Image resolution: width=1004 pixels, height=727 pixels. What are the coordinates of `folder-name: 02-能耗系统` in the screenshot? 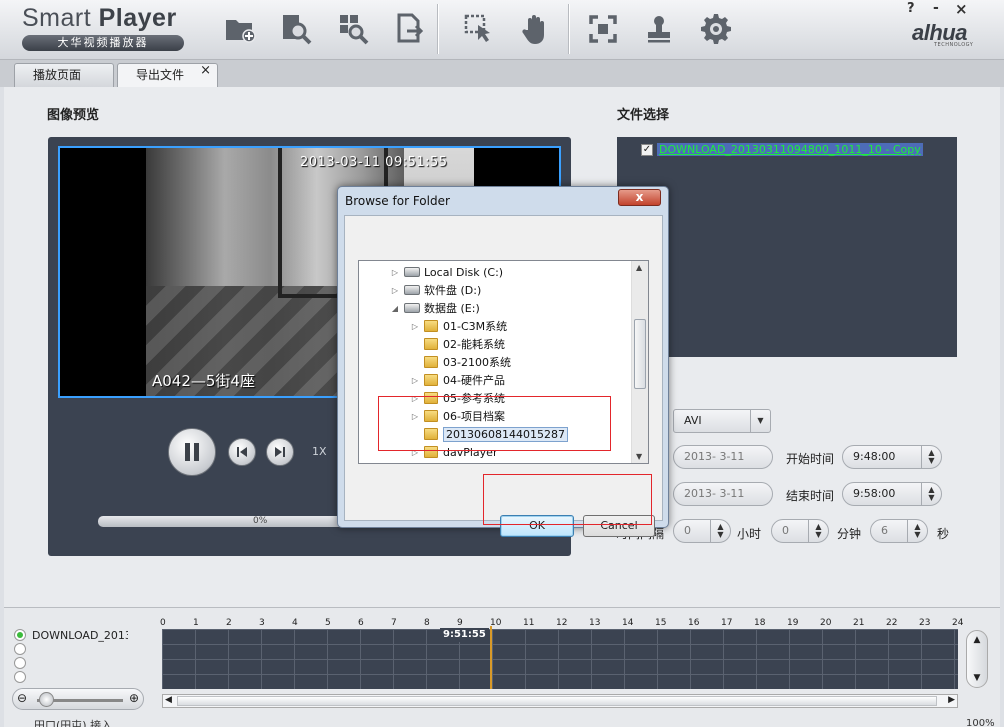 It's located at (474, 344).